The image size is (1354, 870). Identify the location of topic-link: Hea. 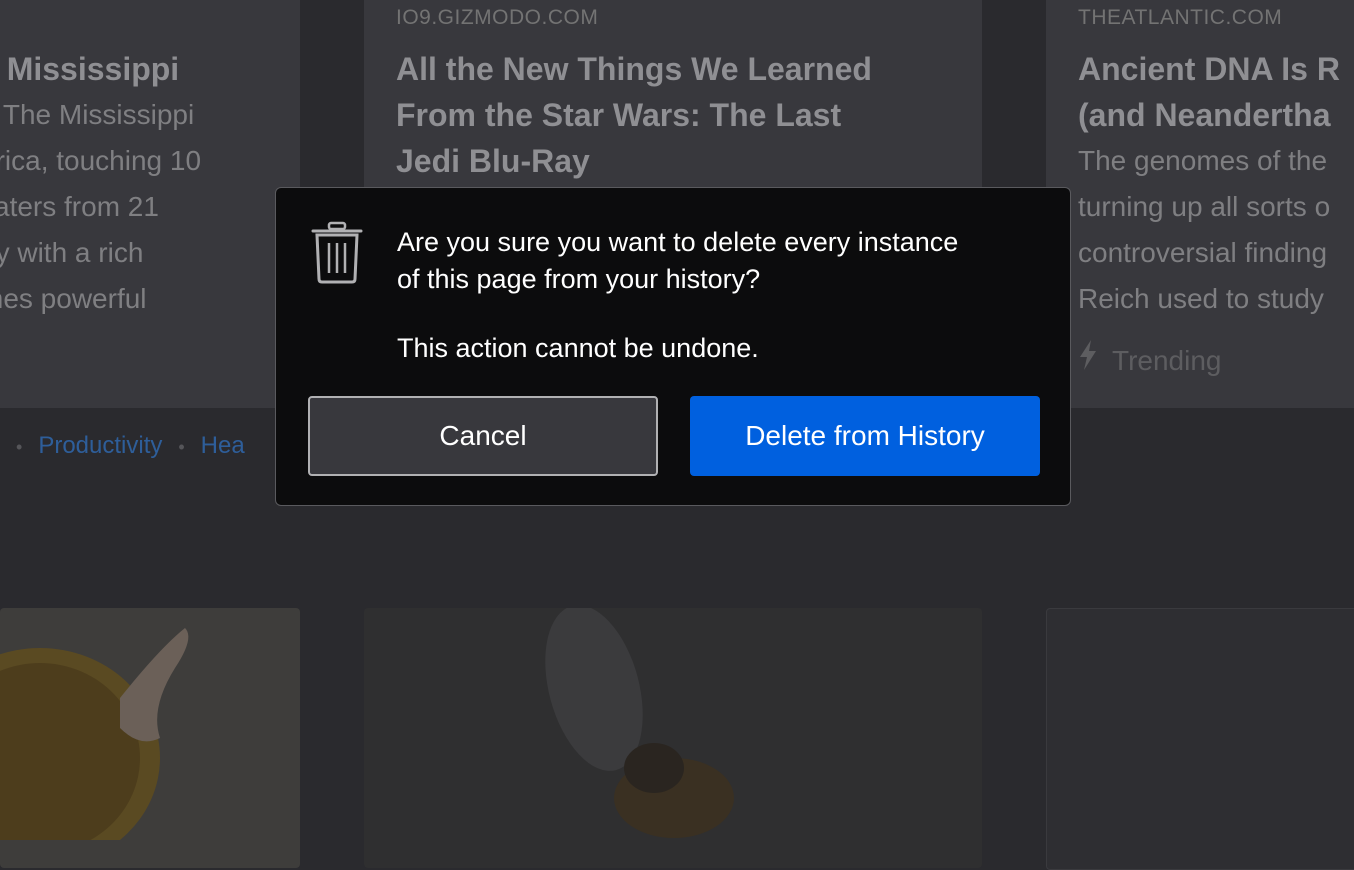
(223, 445).